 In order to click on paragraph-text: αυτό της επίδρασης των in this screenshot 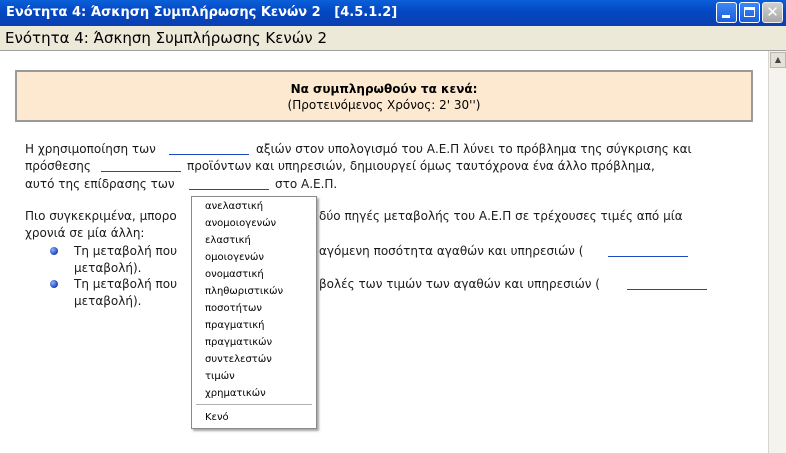, I will do `click(100, 184)`.